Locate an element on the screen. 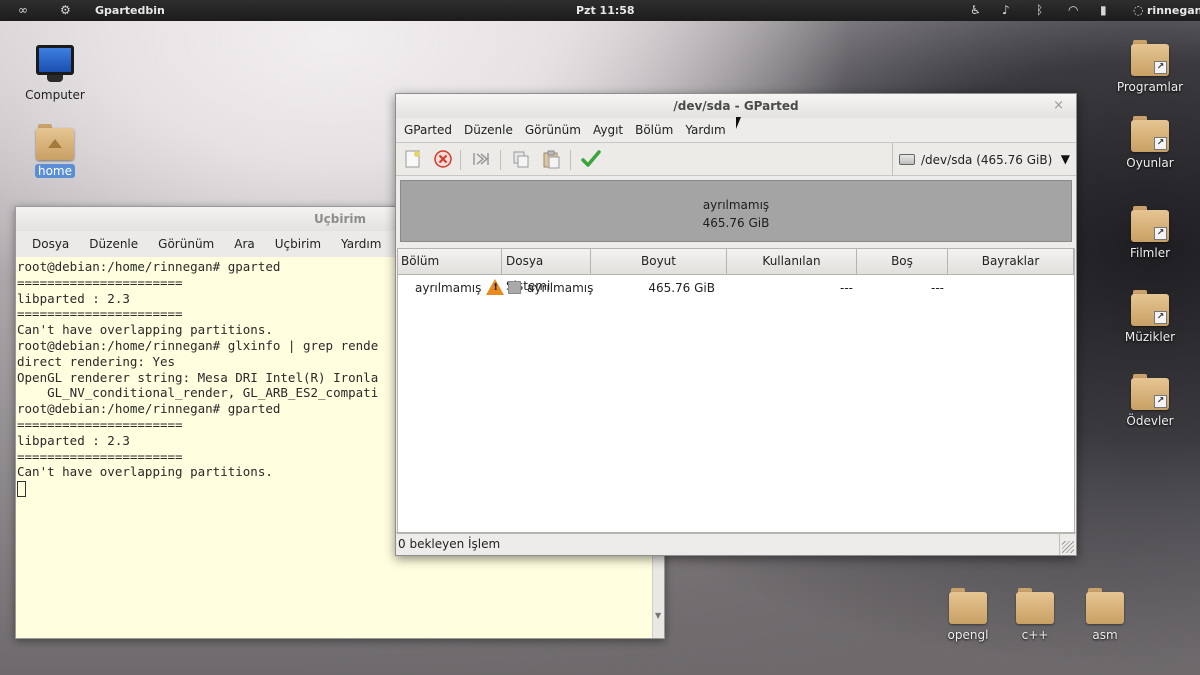 Image resolution: width=1200 pixels, height=675 pixels. home-folder-icon is located at coordinates (55, 142).